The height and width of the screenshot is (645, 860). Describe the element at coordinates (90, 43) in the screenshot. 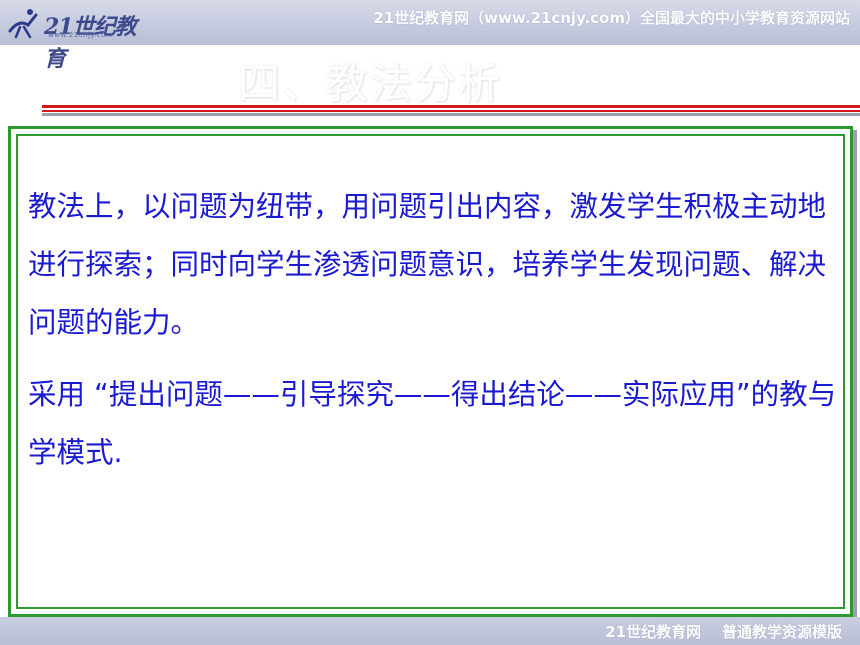

I see `logo-text: 21世纪教育` at that location.